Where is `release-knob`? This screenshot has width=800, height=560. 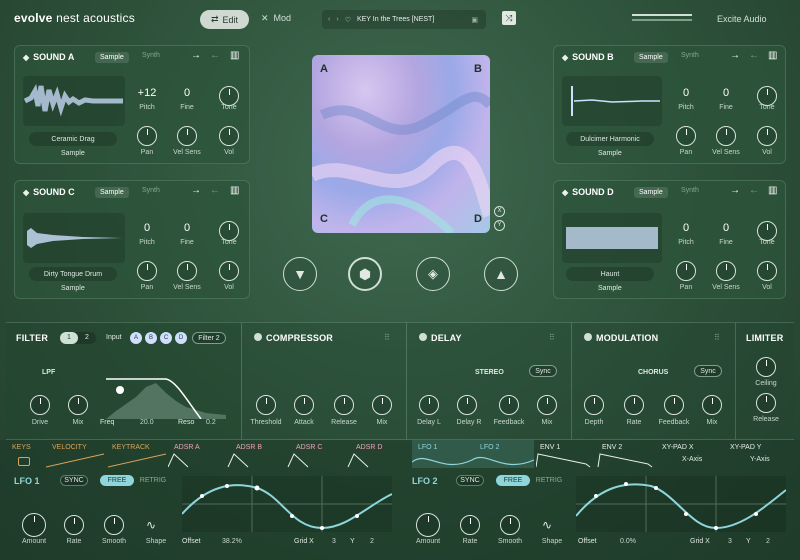 release-knob is located at coordinates (344, 405).